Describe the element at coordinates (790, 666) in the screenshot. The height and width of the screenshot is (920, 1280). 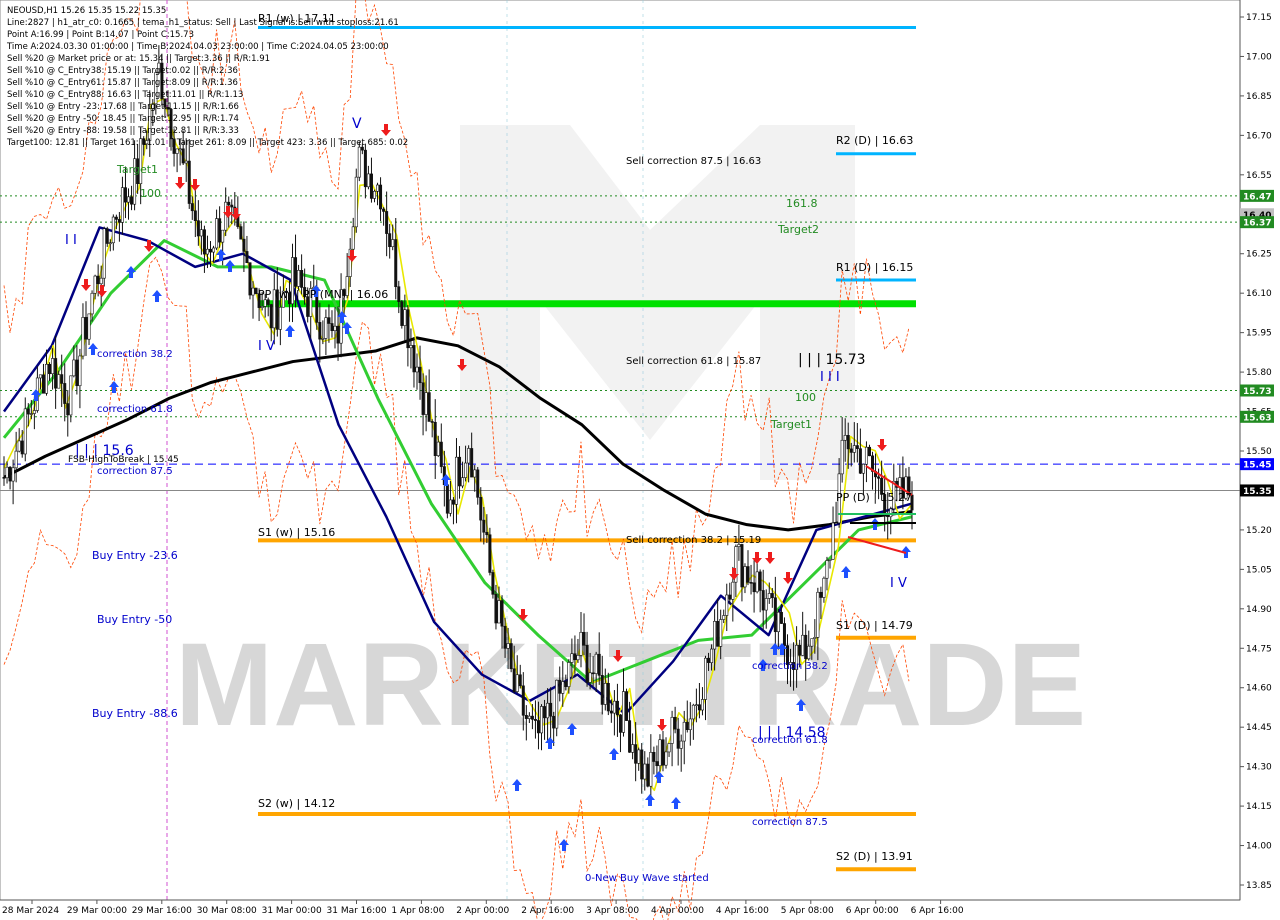
I see `corr382-right: correction 38.2` at that location.